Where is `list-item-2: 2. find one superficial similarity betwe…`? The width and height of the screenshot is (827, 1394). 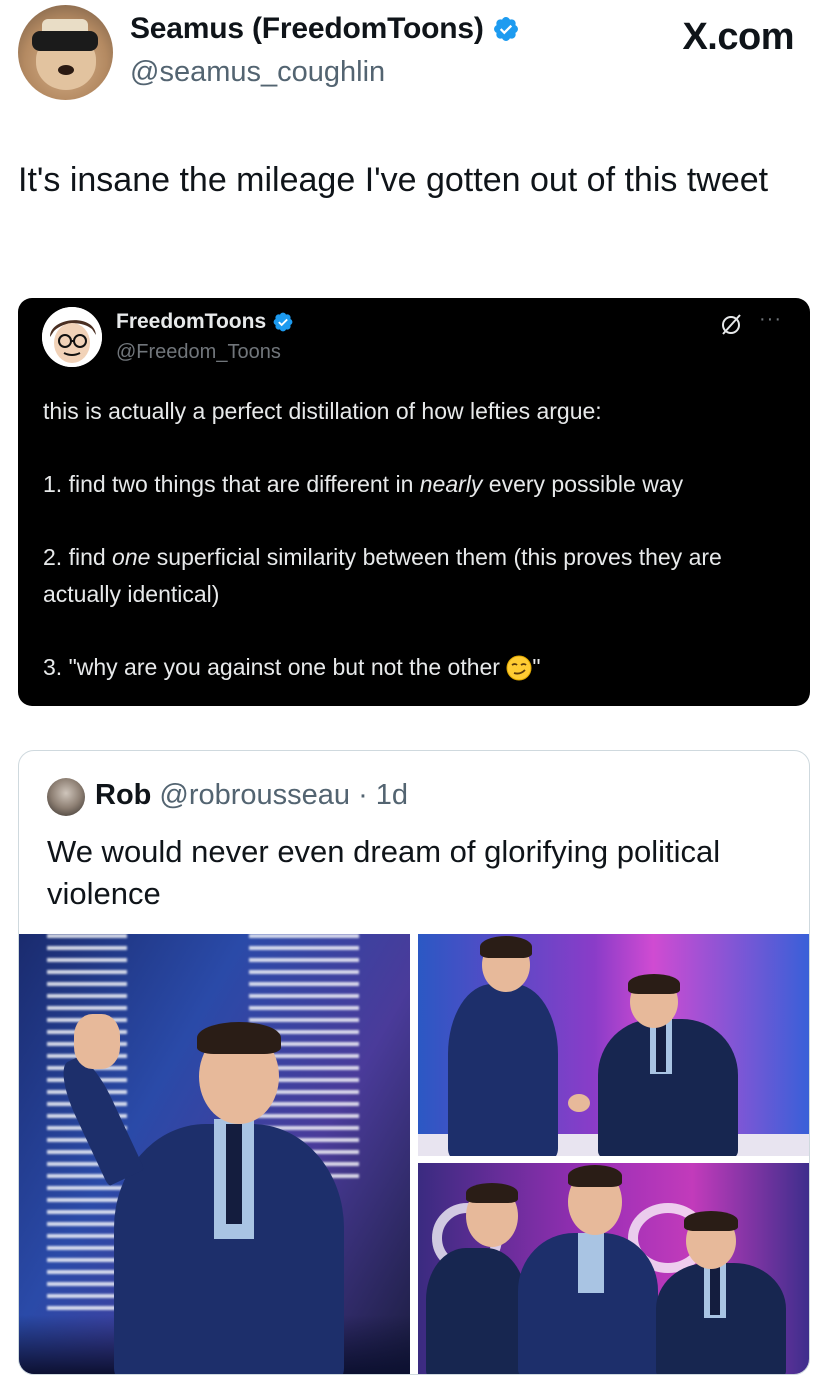 list-item-2: 2. find one superficial similarity betwe… is located at coordinates (382, 575).